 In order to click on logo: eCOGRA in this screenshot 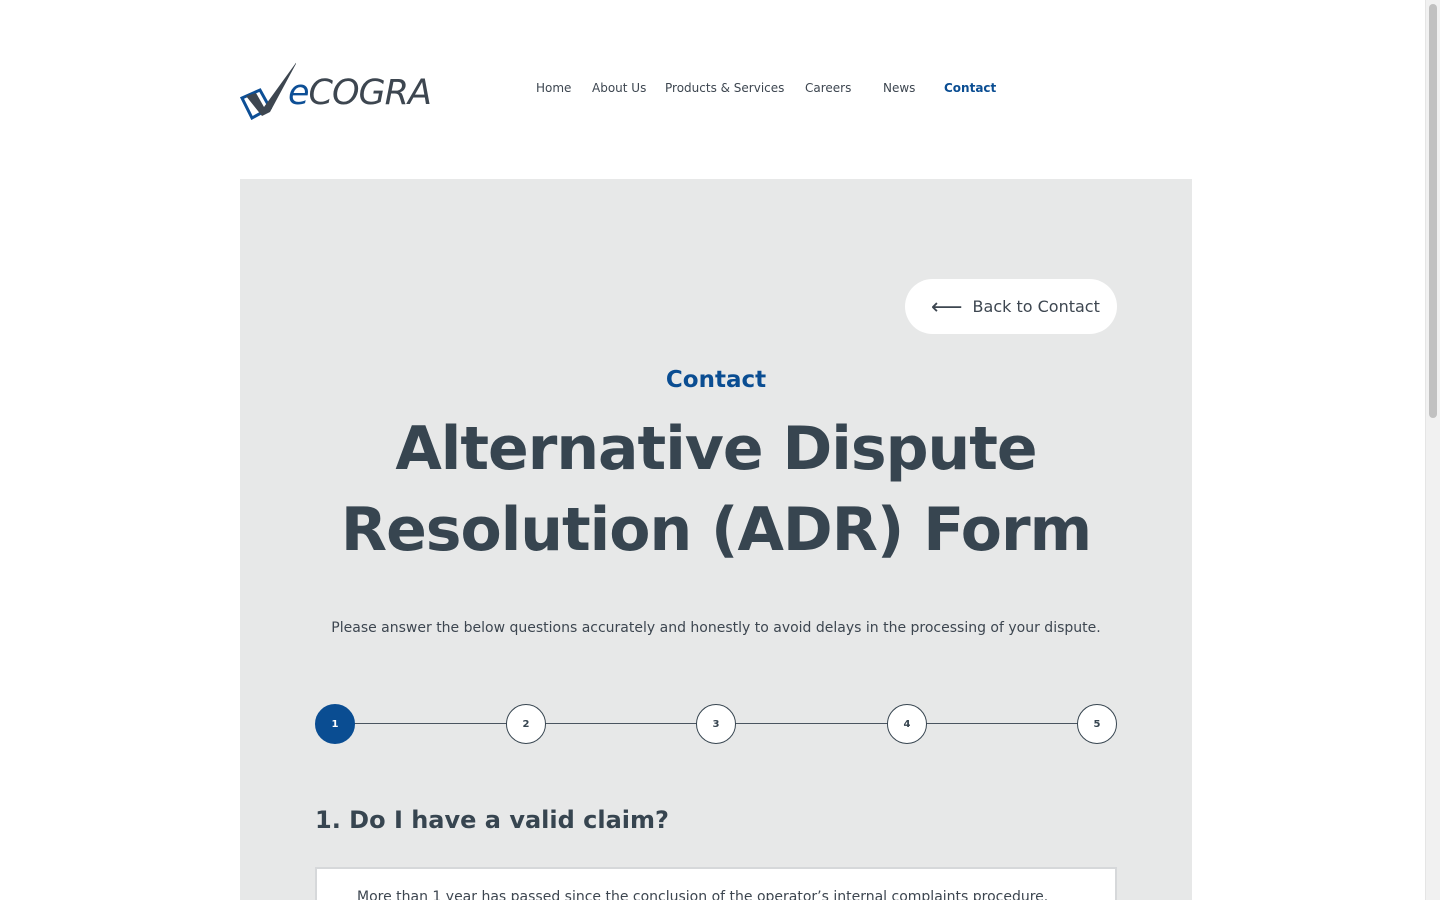, I will do `click(342, 90)`.